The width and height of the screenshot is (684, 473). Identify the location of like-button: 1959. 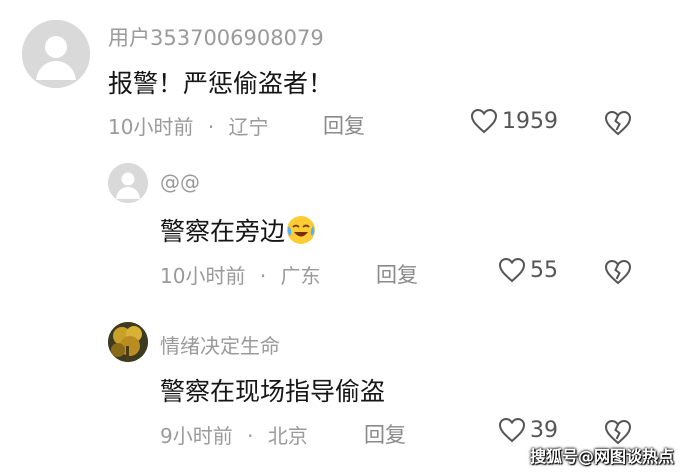
(514, 121).